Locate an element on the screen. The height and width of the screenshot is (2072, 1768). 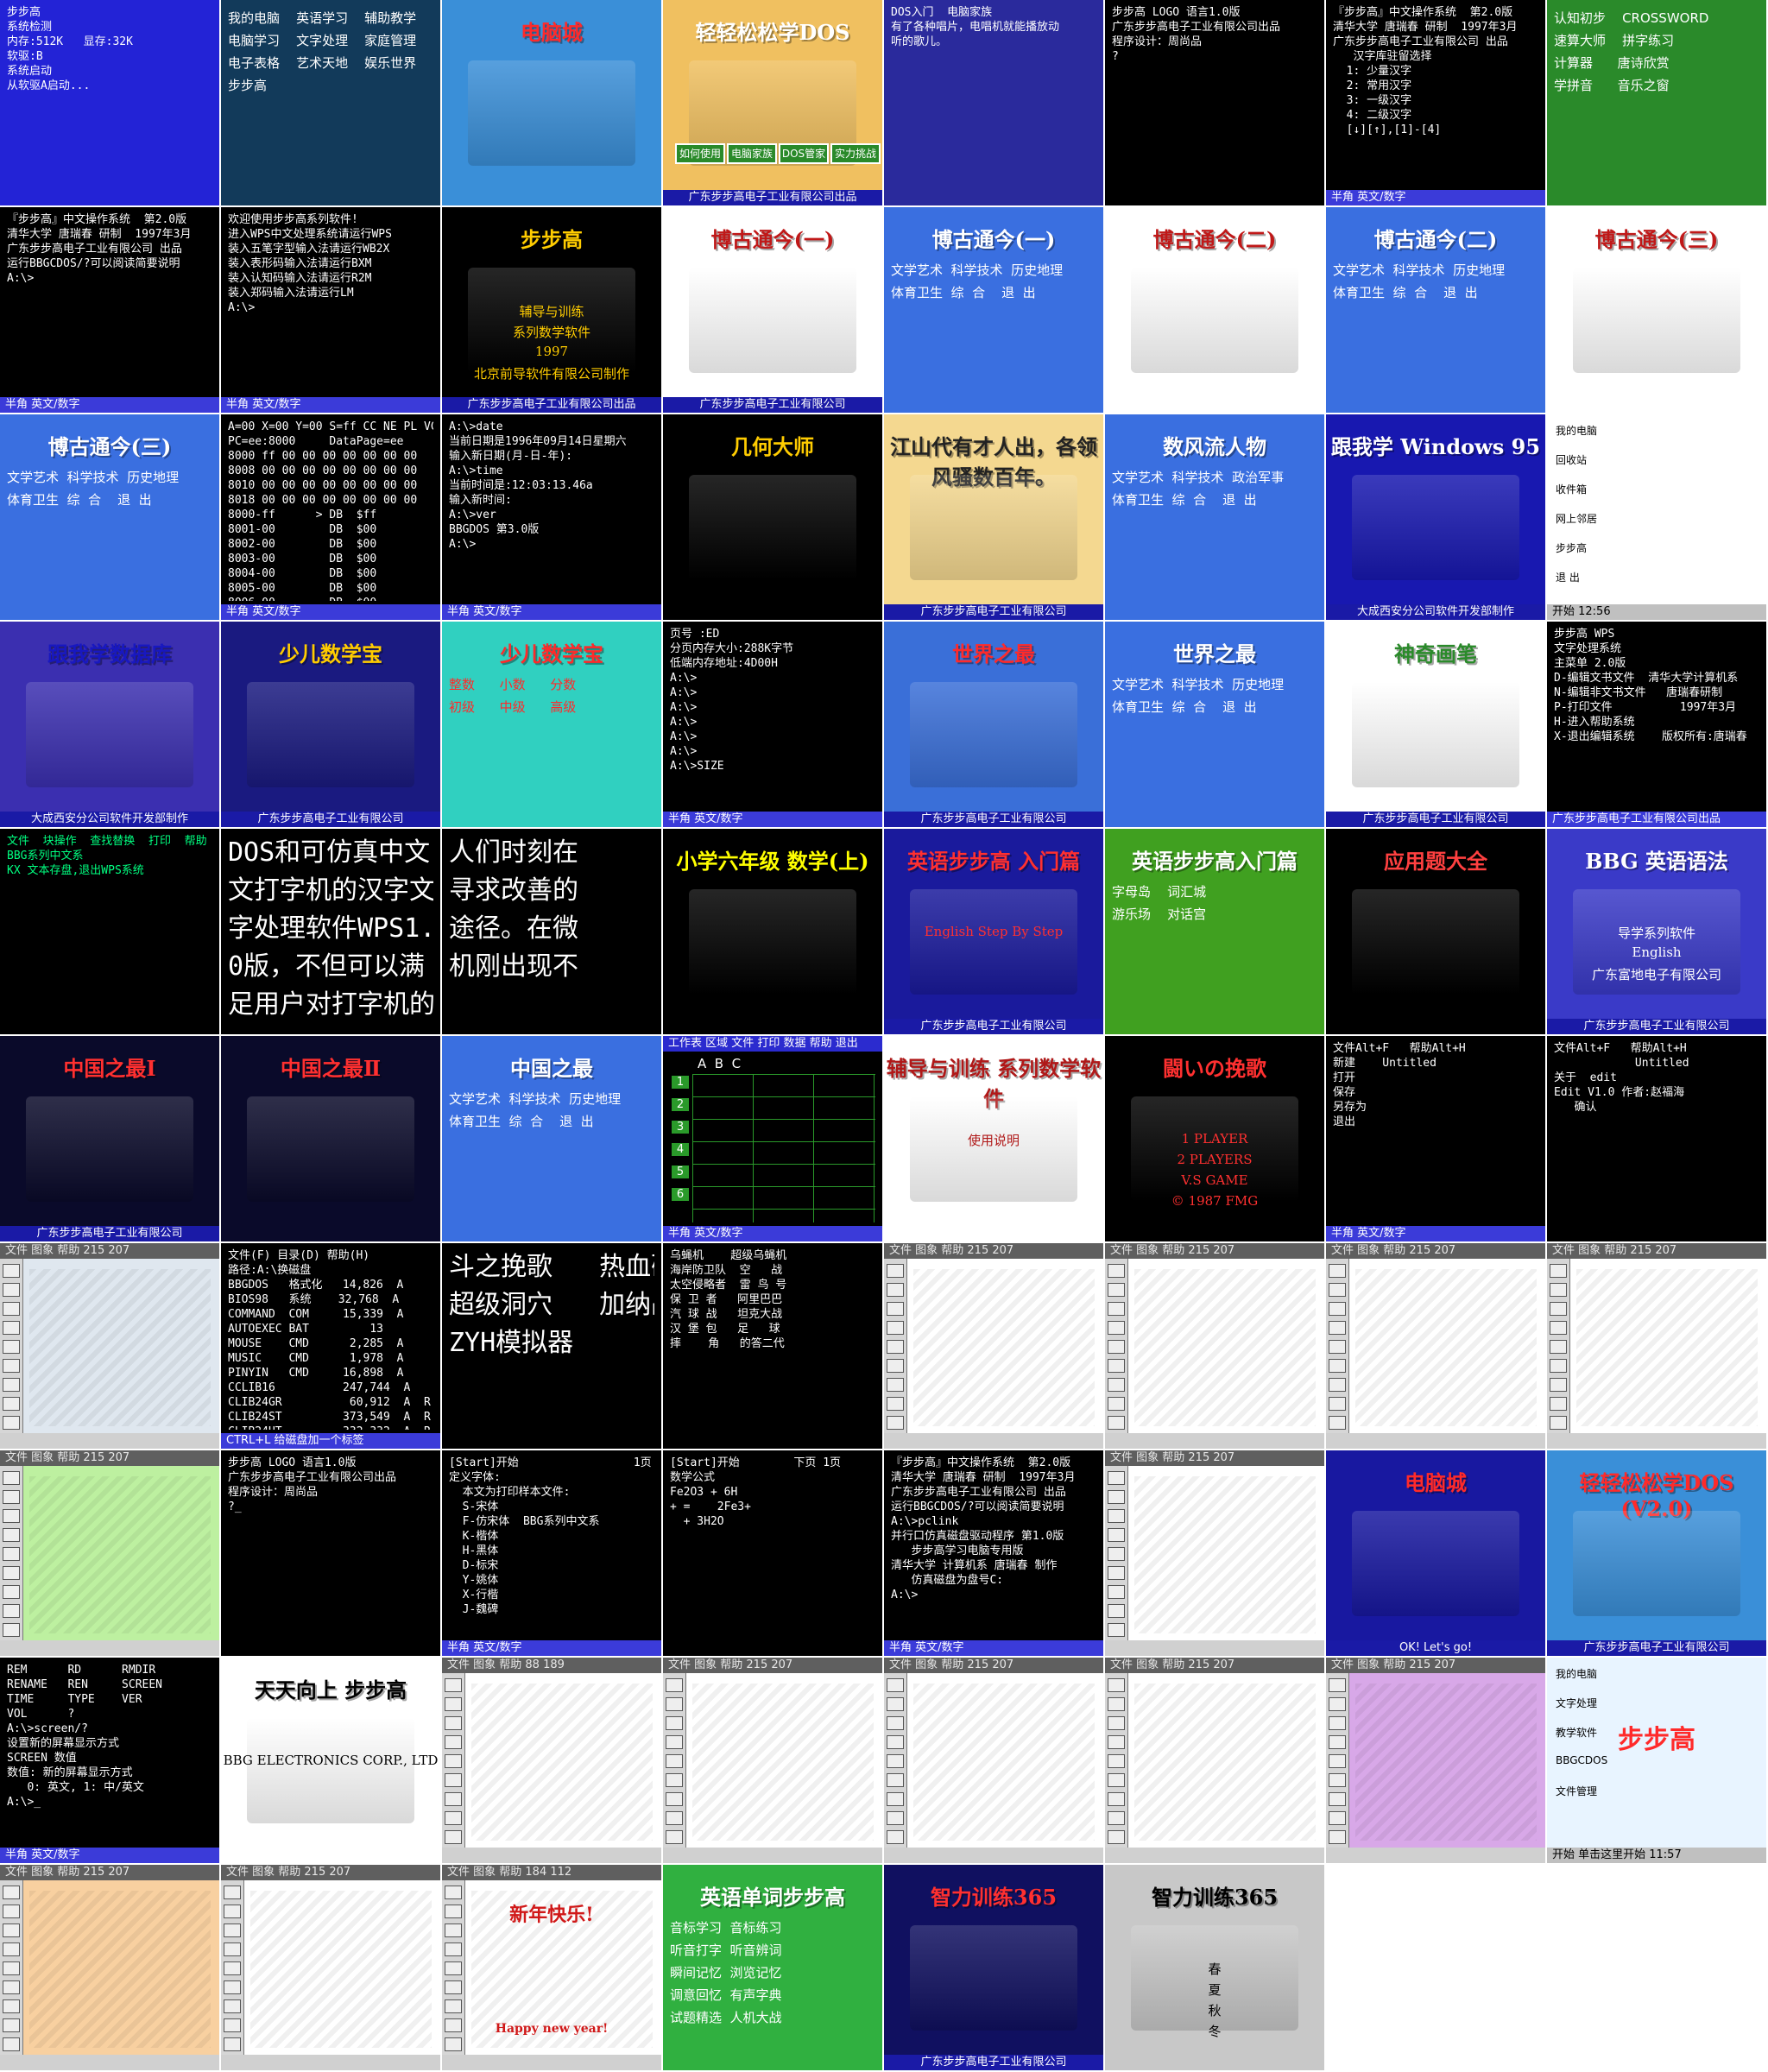
menu-option-row: 速算大师 拼字练习 is located at coordinates (1657, 40).